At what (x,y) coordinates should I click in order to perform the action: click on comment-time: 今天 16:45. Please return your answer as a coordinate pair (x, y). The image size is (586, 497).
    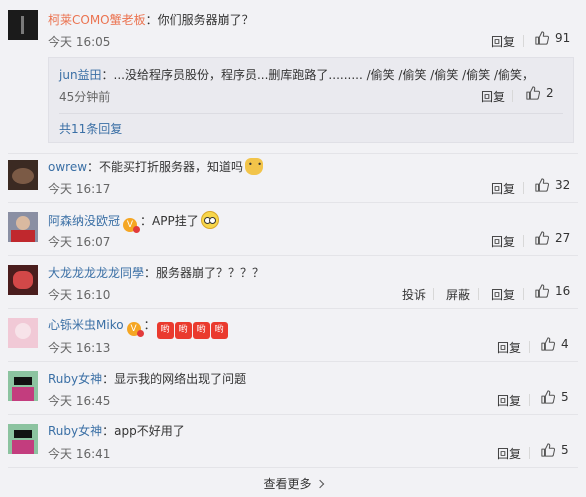
    Looking at the image, I should click on (79, 401).